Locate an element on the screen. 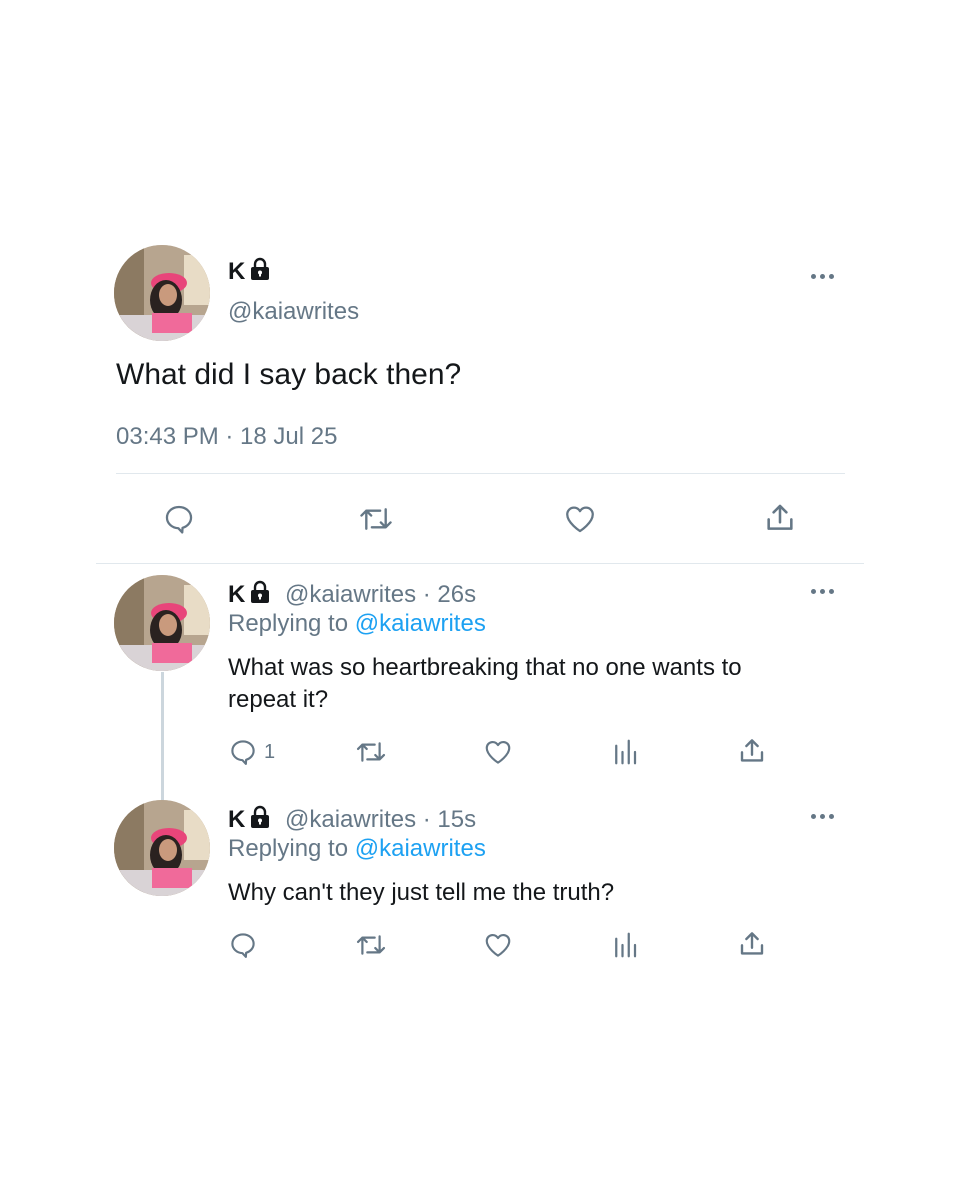 The height and width of the screenshot is (1200, 960). reply-button: 1 is located at coordinates (251, 752).